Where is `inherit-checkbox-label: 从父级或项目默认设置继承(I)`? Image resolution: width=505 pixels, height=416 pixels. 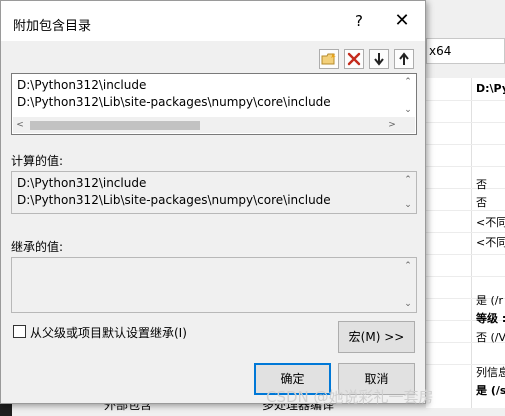 inherit-checkbox-label: 从父级或项目默认设置继承(I) is located at coordinates (108, 332).